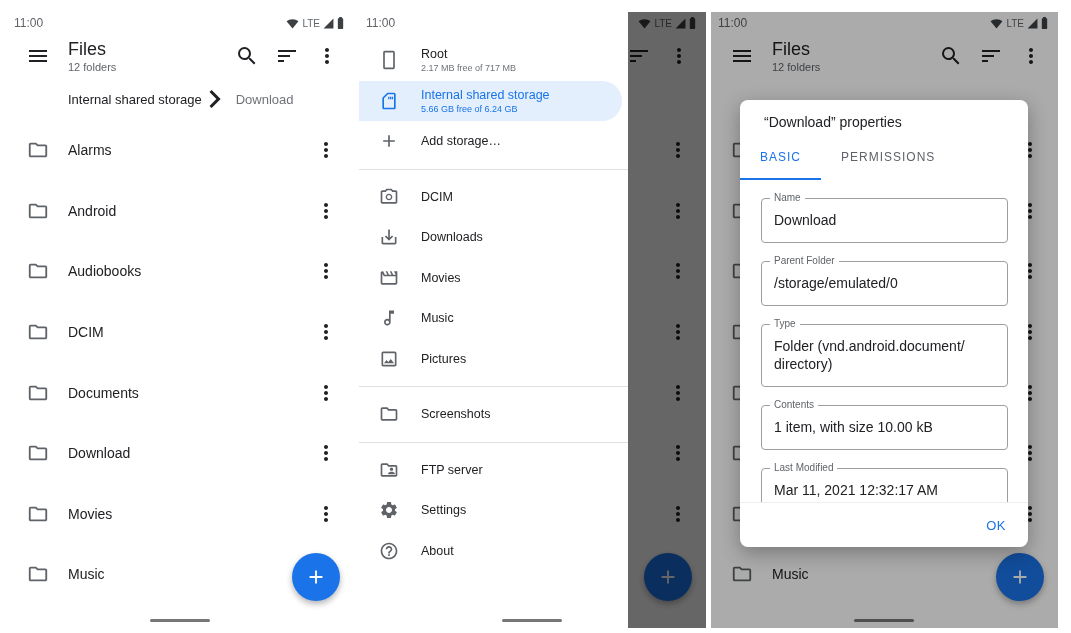 Image resolution: width=1071 pixels, height=633 pixels. I want to click on drawer-item: Root 2.17 MB free of 717 MB, so click(490, 60).